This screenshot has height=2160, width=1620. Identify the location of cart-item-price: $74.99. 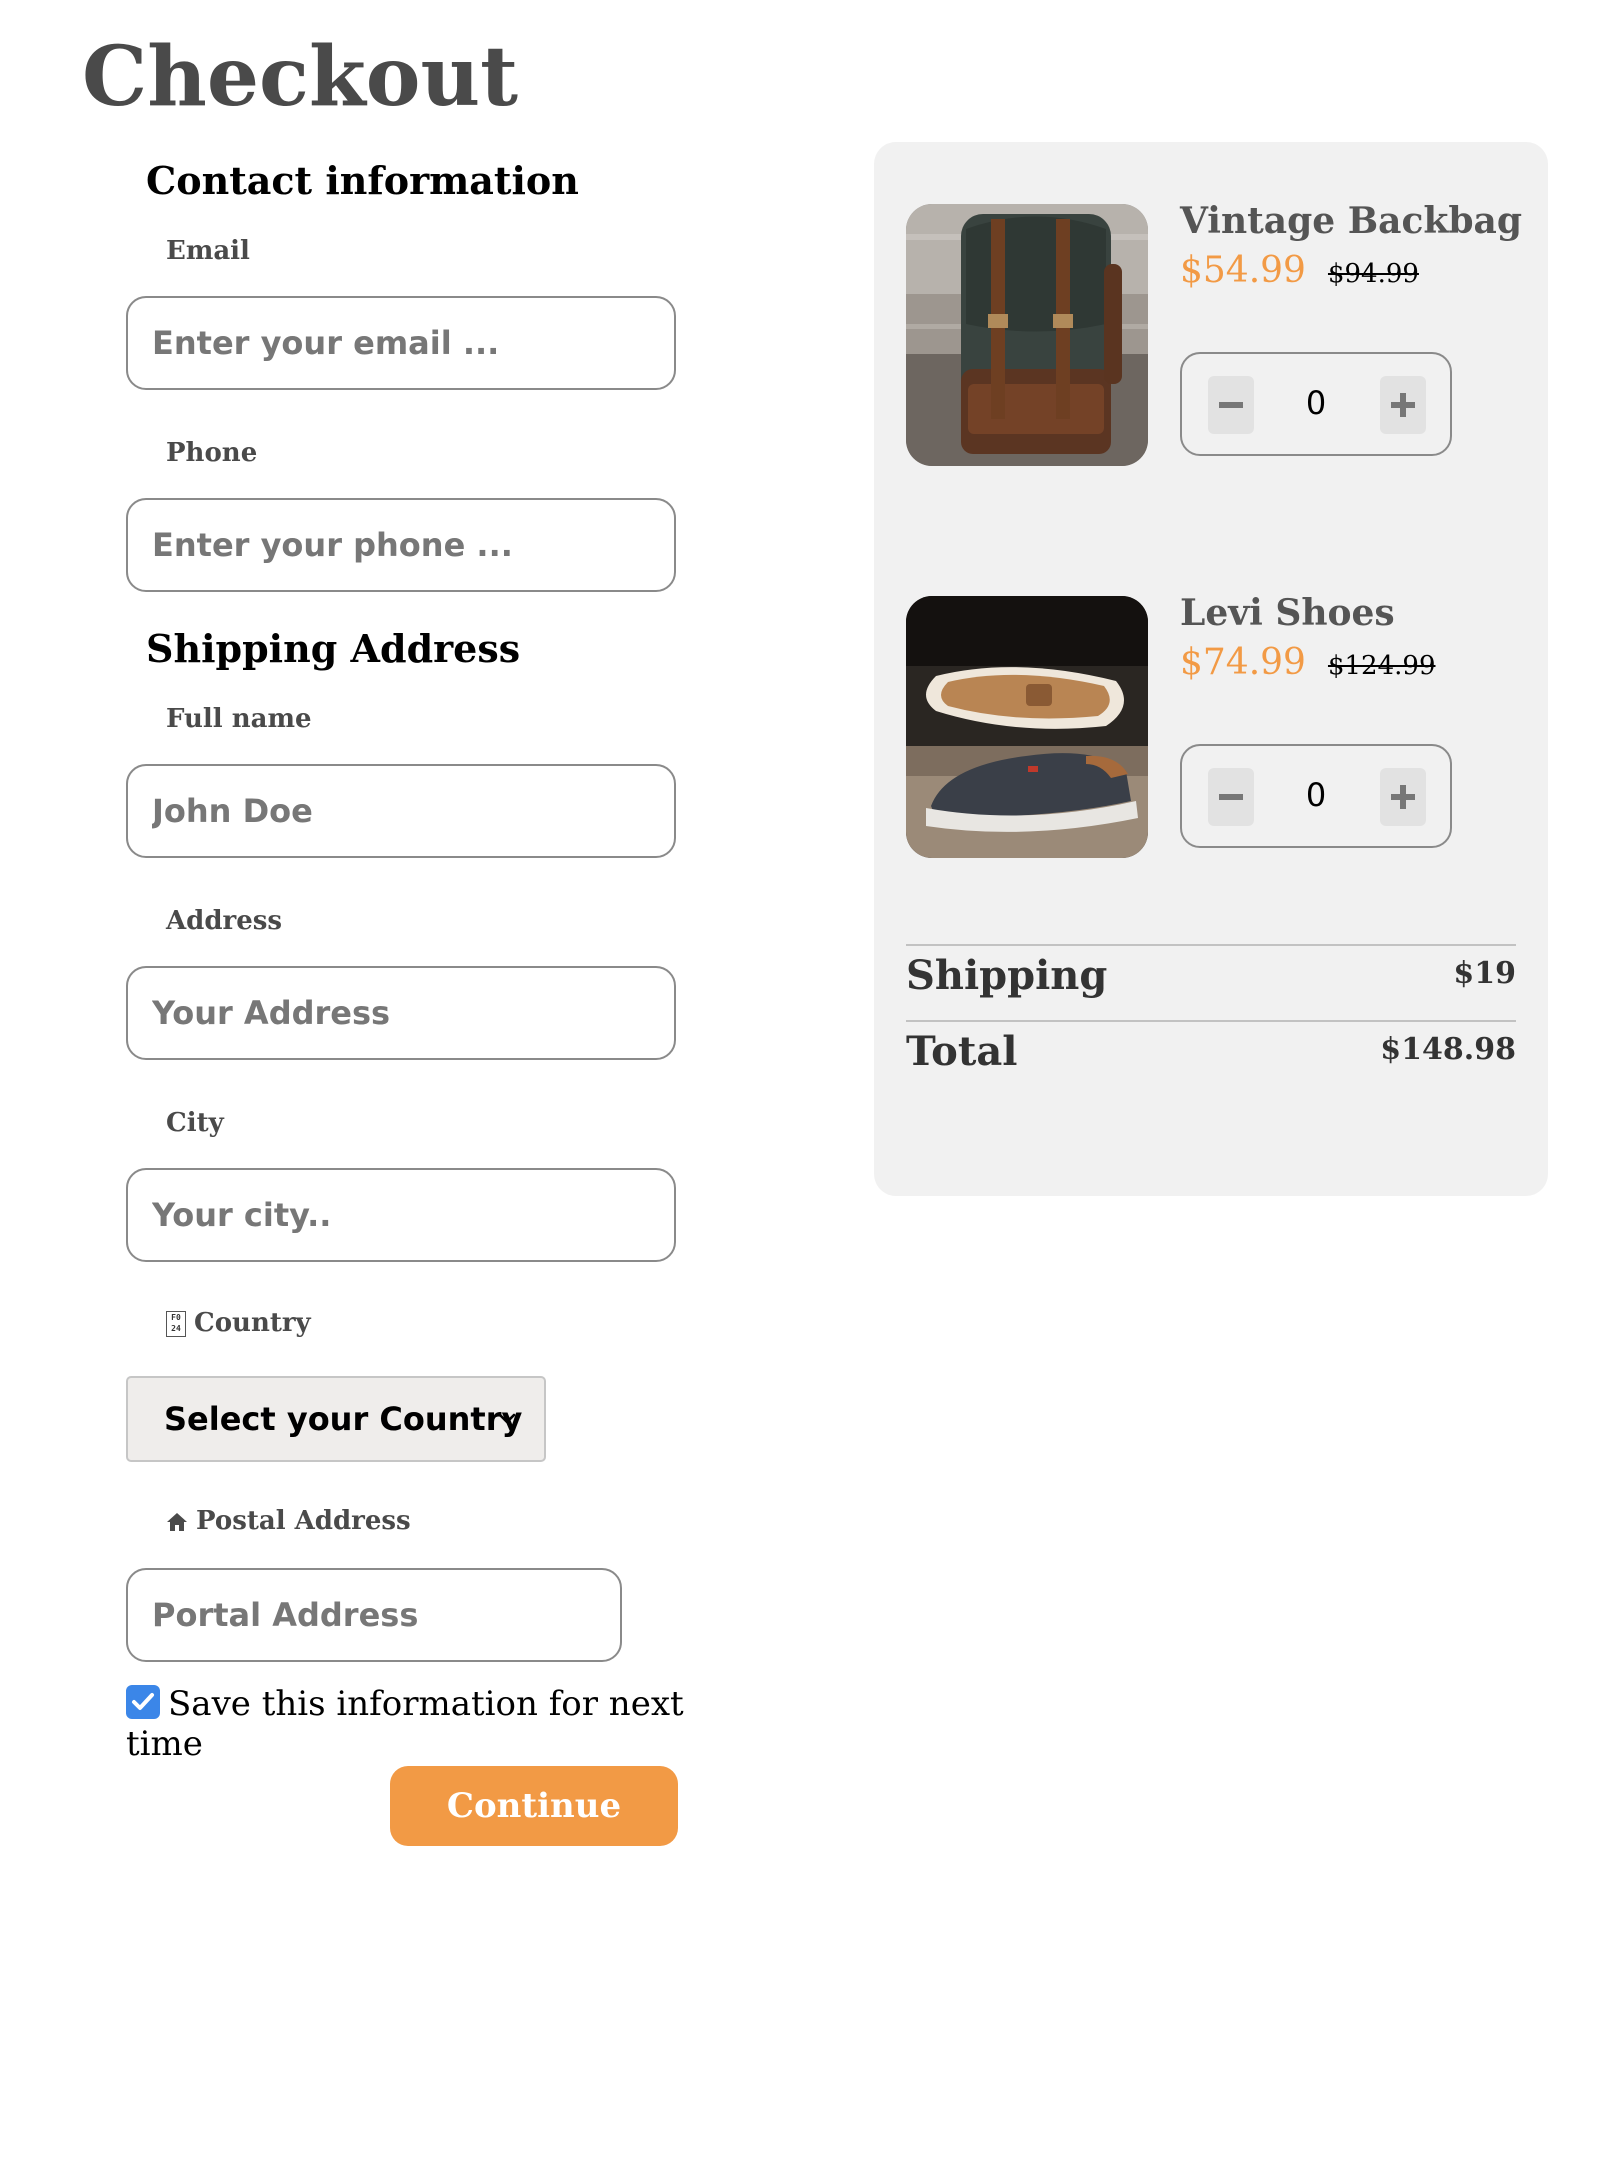
(1243, 662).